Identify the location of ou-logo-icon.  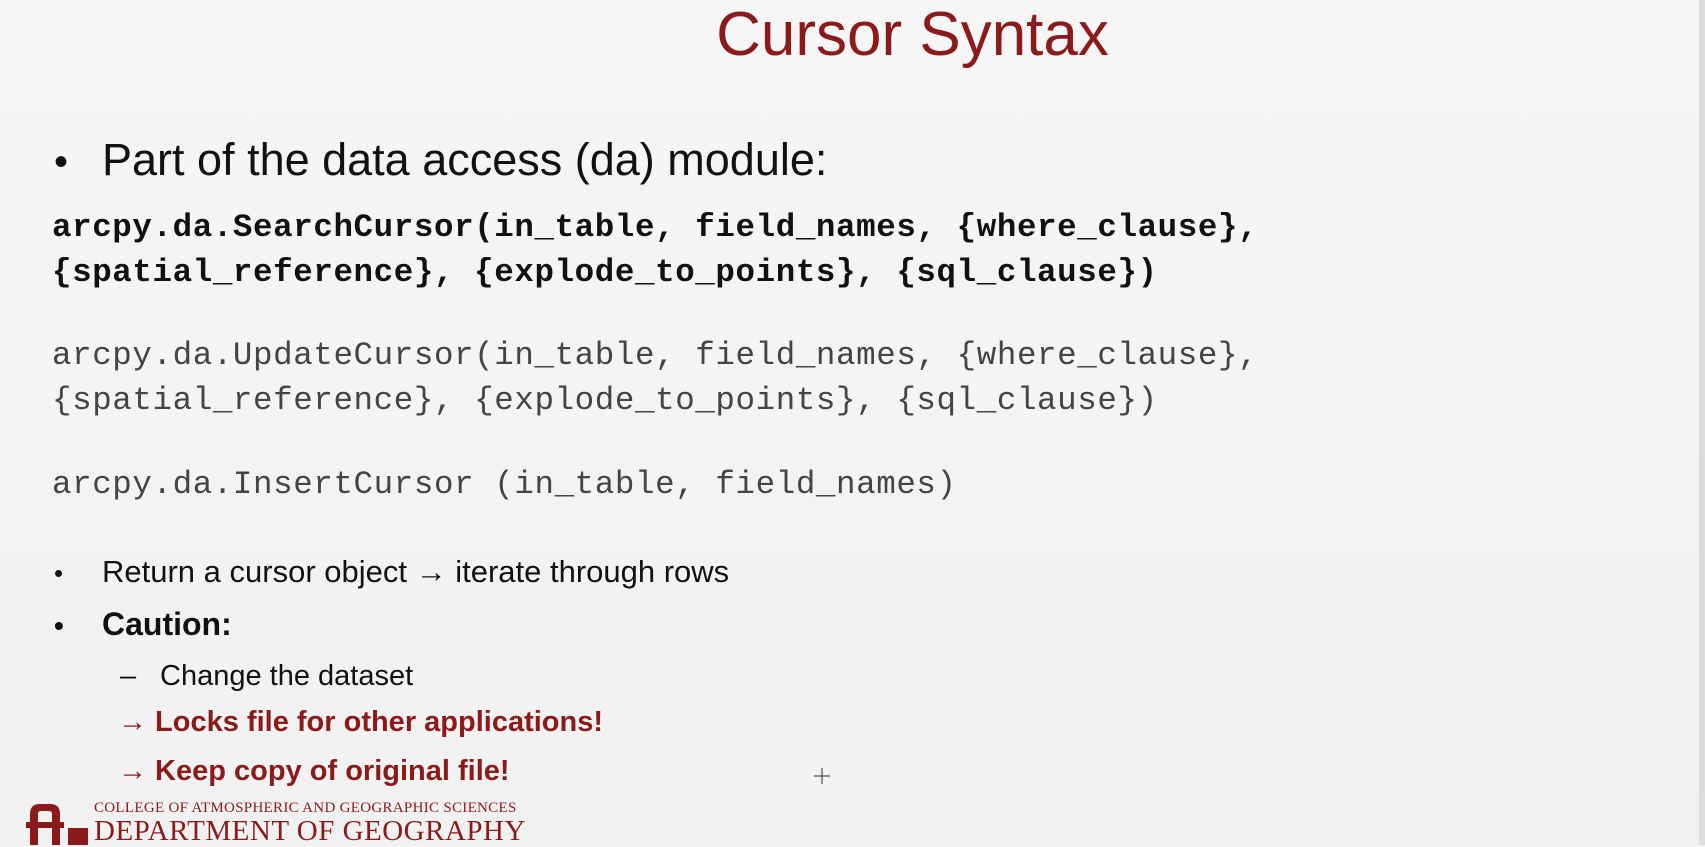
(57, 824).